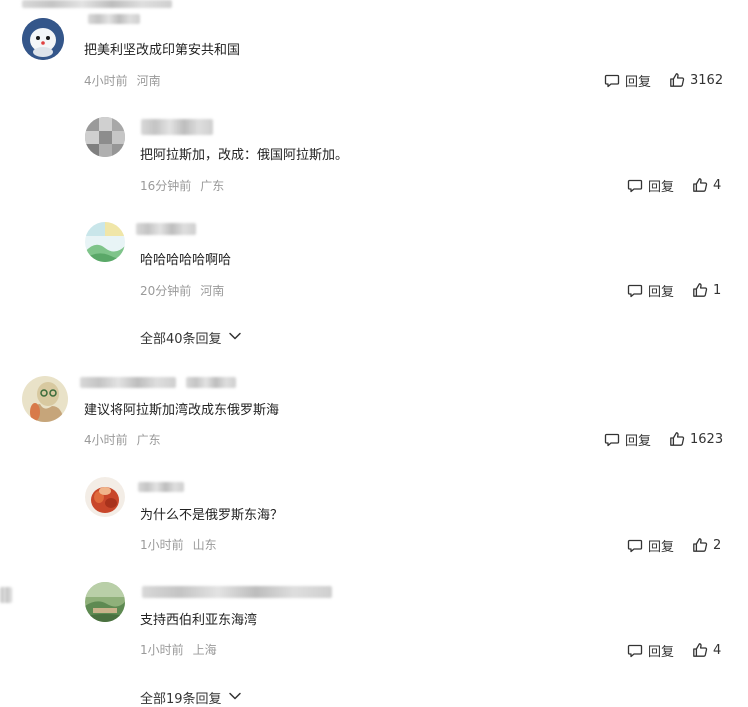  What do you see at coordinates (166, 186) in the screenshot?
I see `reply-time: 16分钟前` at bounding box center [166, 186].